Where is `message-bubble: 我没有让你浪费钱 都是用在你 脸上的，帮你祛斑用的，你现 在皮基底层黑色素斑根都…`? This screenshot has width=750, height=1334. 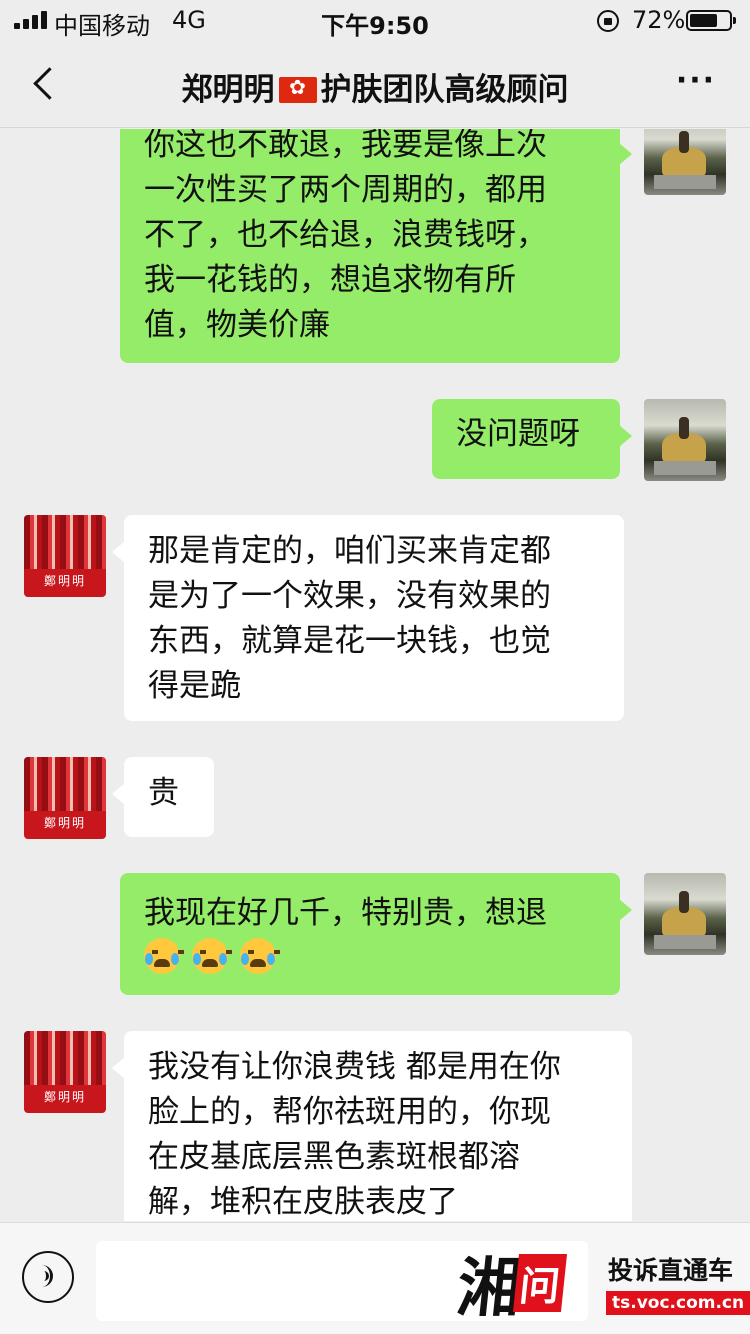
message-bubble: 我没有让你浪费钱 都是用在你 脸上的，帮你祛斑用的，你现 在皮基底层黑色素斑根都… is located at coordinates (372, 1126).